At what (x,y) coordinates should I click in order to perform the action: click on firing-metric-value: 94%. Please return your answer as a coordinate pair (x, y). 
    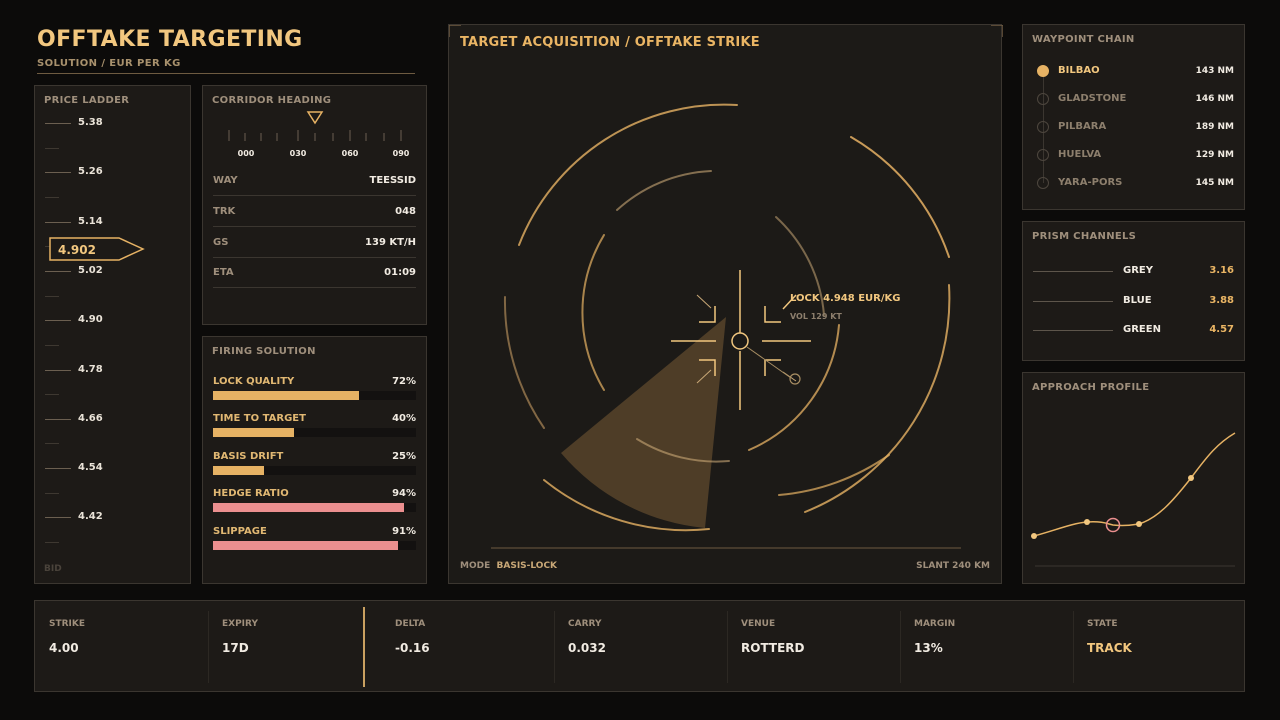
    Looking at the image, I should click on (404, 494).